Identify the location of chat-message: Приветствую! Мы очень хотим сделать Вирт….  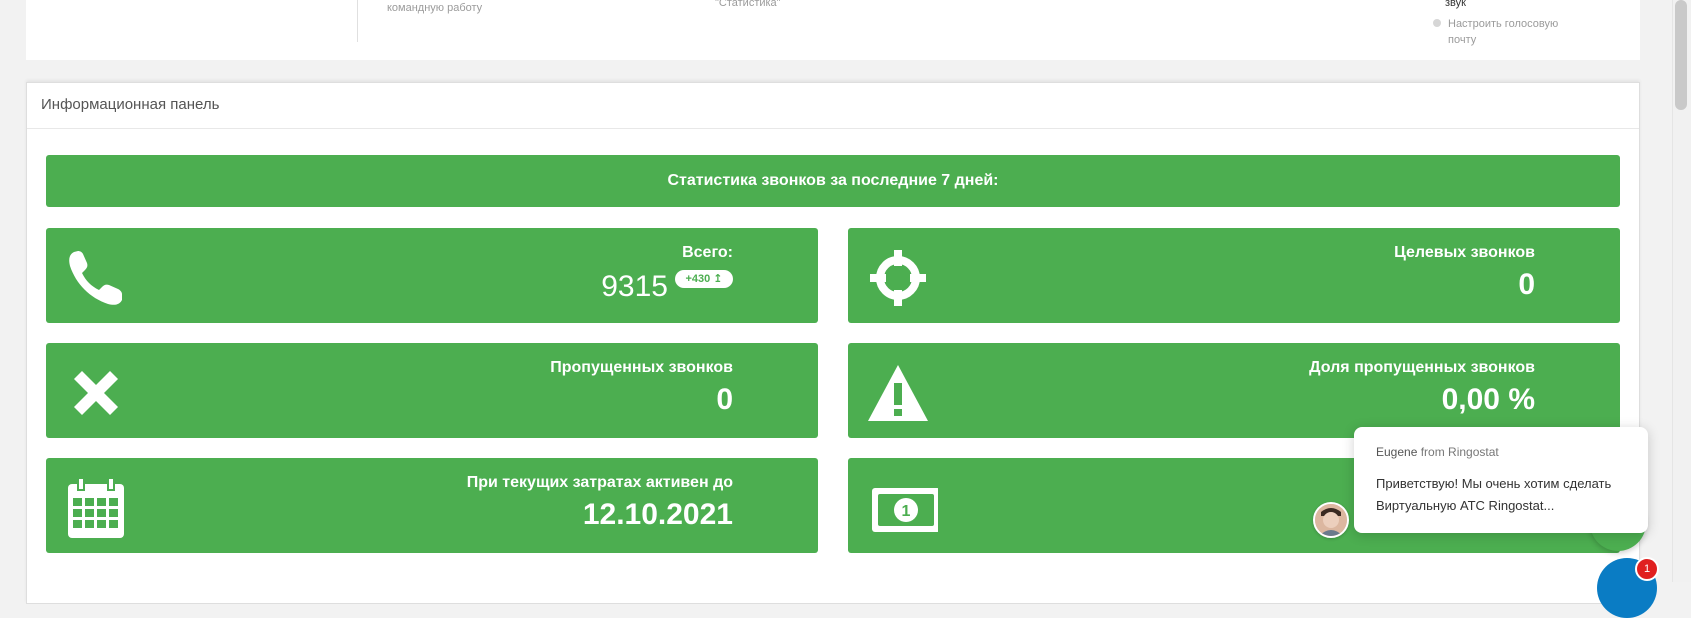
(1494, 494).